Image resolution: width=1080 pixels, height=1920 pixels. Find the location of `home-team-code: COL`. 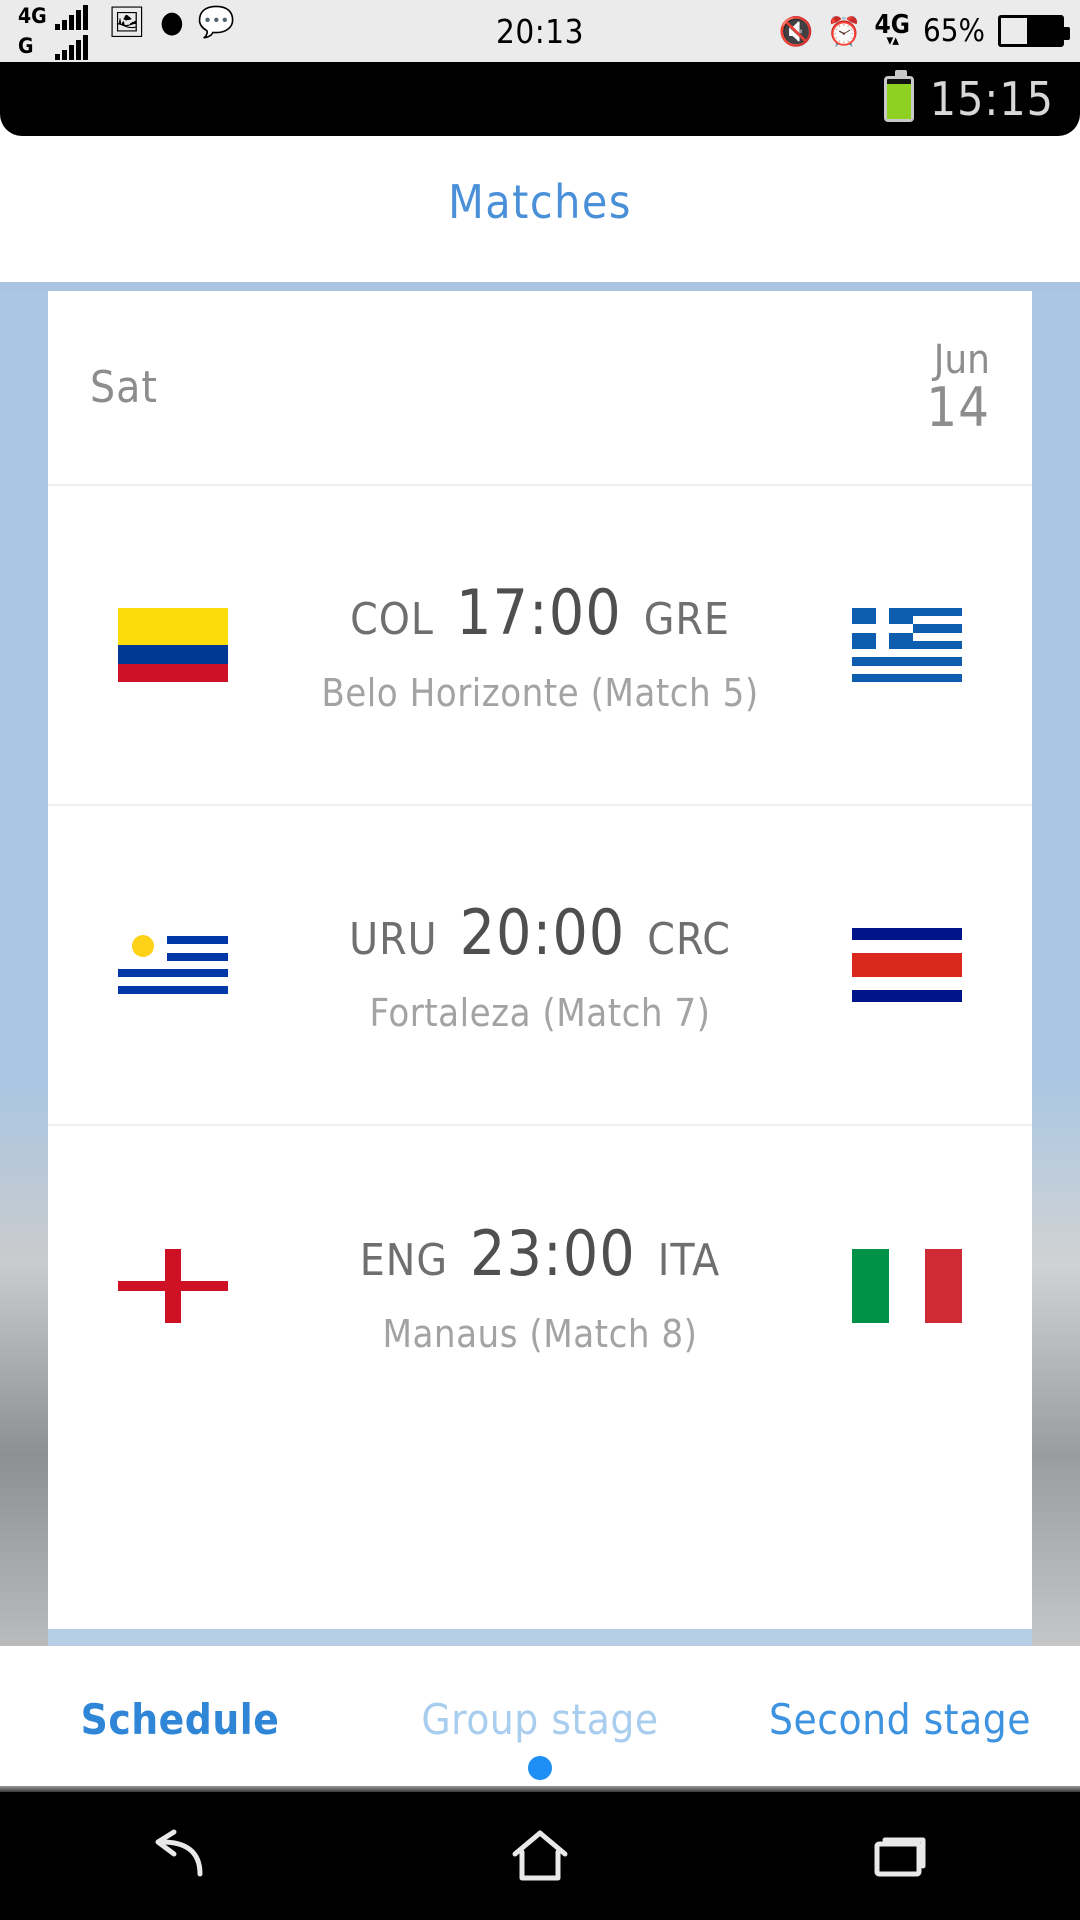

home-team-code: COL is located at coordinates (392, 619).